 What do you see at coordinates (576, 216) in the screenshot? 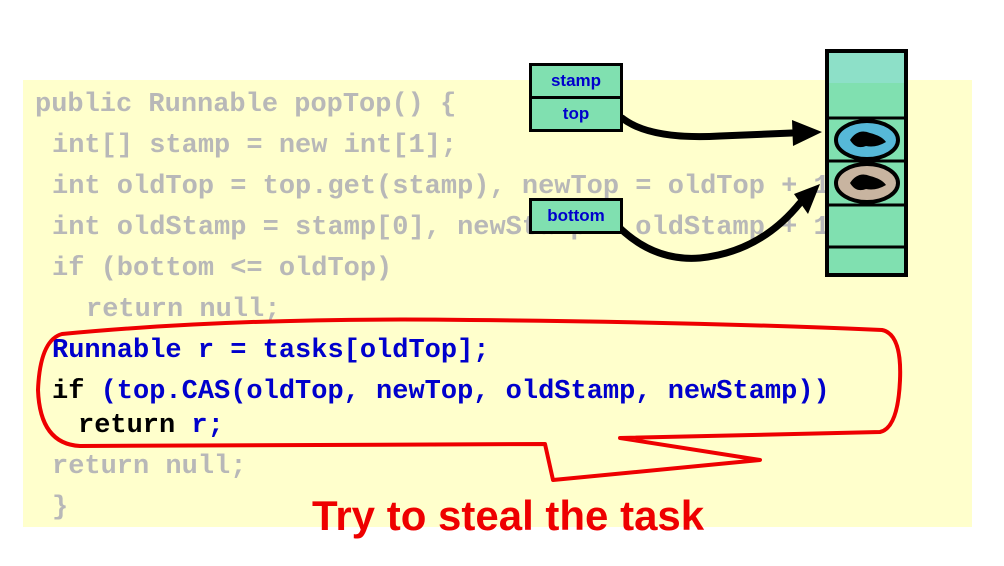
I see `bottom-field: bottom` at bounding box center [576, 216].